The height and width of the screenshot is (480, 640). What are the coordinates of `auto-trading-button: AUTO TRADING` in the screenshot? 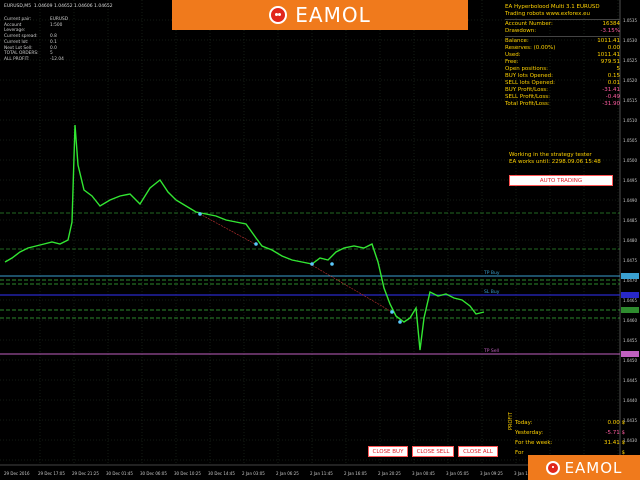 It's located at (561, 180).